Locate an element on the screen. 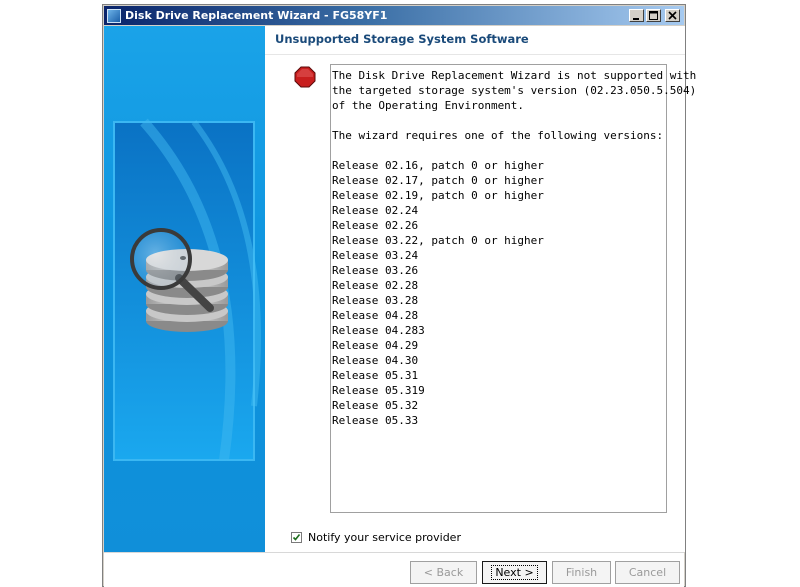 The width and height of the screenshot is (800, 587). title-bar: Disk Drive Replacement Wizard - FG58YF1 is located at coordinates (394, 15).